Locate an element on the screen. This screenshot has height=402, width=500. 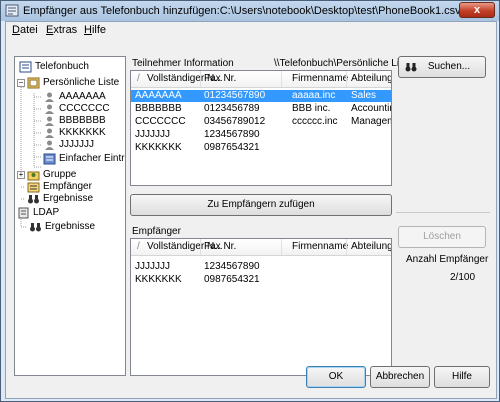
group-icon is located at coordinates (33, 176).